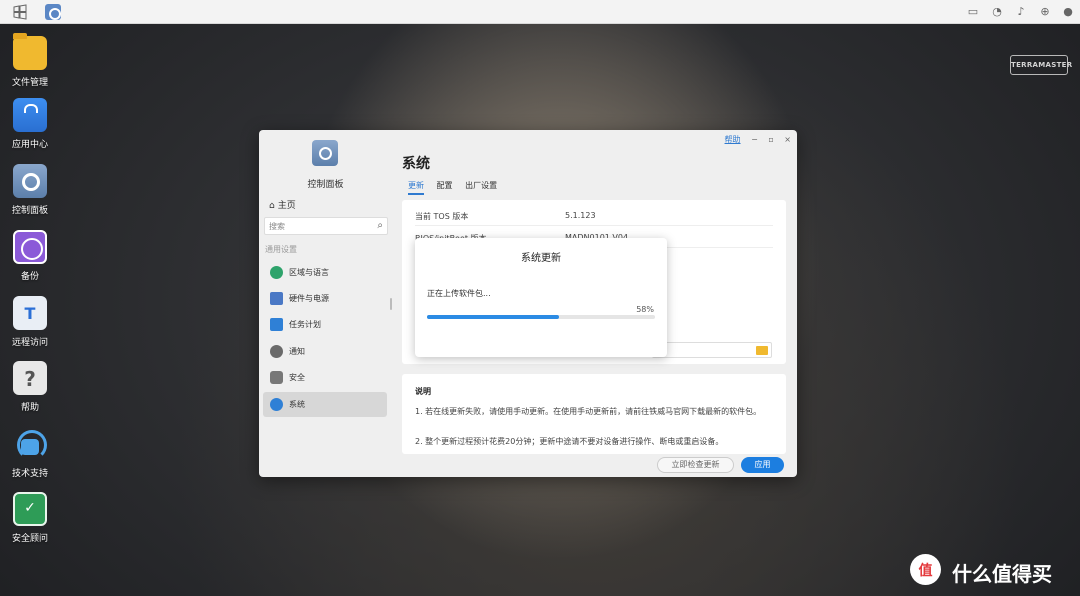 Image resolution: width=1080 pixels, height=596 pixels. I want to click on desktop-icon-label: 控制面板, so click(29, 211).